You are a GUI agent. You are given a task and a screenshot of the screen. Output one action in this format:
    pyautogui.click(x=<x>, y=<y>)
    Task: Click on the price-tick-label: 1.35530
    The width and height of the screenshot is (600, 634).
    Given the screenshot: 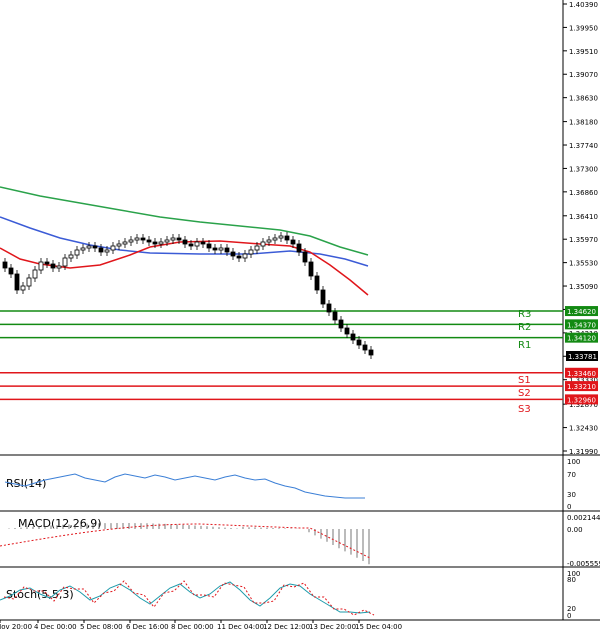 What is the action you would take?
    pyautogui.click(x=583, y=264)
    